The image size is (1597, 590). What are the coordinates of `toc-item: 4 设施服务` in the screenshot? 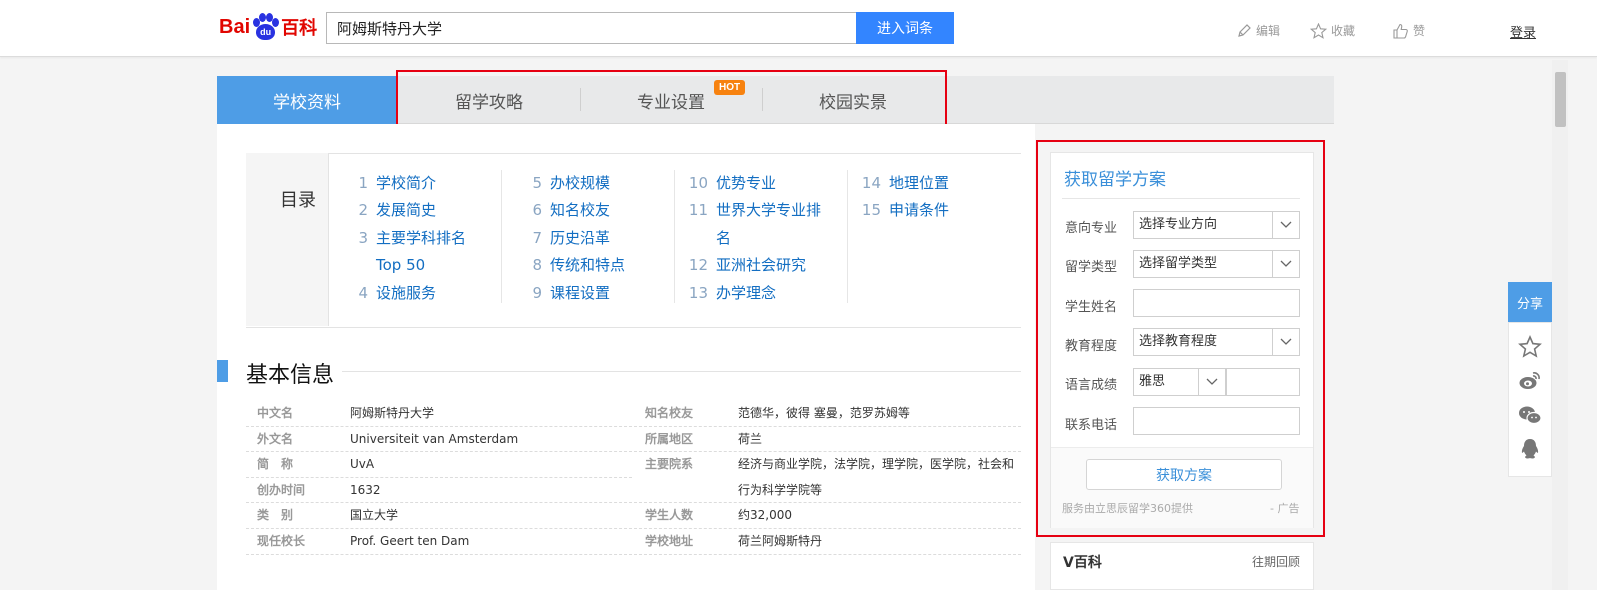 It's located at (406, 293).